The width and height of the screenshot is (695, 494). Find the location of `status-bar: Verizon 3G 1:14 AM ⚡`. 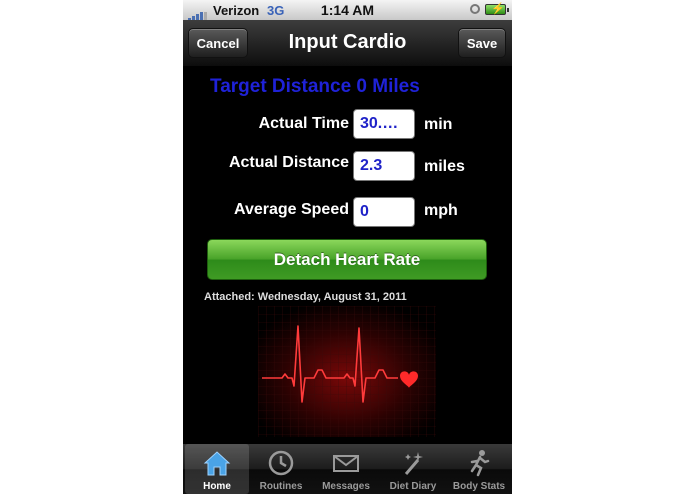

status-bar: Verizon 3G 1:14 AM ⚡ is located at coordinates (347, 10).